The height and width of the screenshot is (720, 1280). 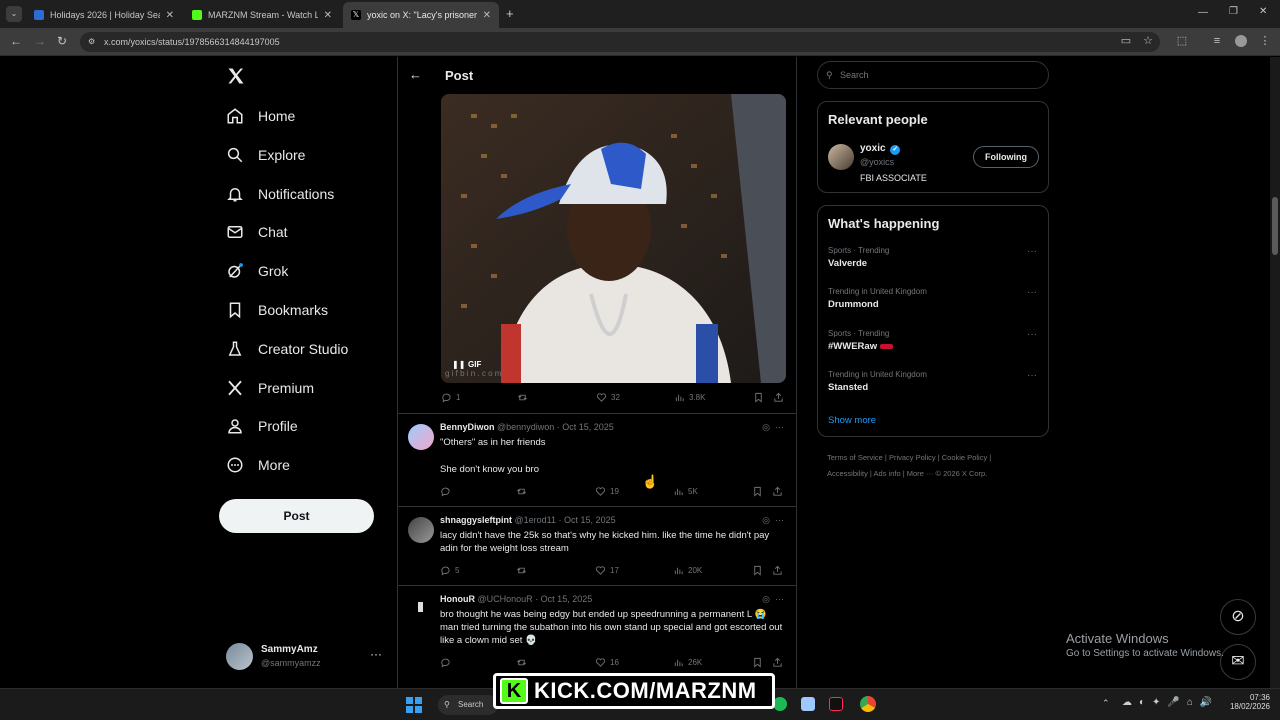 I want to click on close-tab-icon: ✕, so click(x=170, y=15).